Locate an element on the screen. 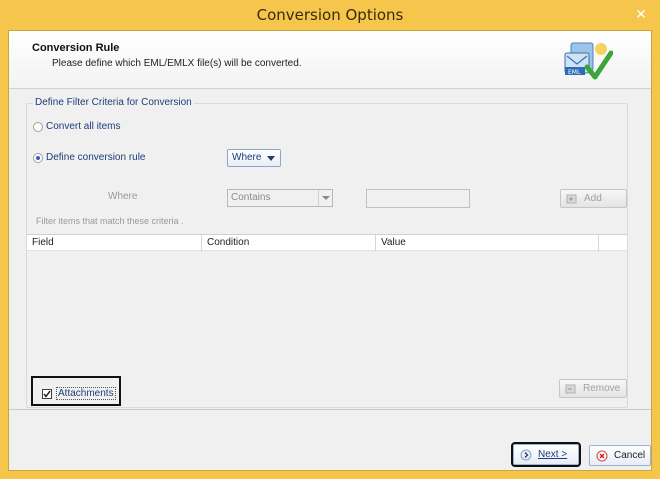 The image size is (660, 479). arrow-right-icon is located at coordinates (526, 454).